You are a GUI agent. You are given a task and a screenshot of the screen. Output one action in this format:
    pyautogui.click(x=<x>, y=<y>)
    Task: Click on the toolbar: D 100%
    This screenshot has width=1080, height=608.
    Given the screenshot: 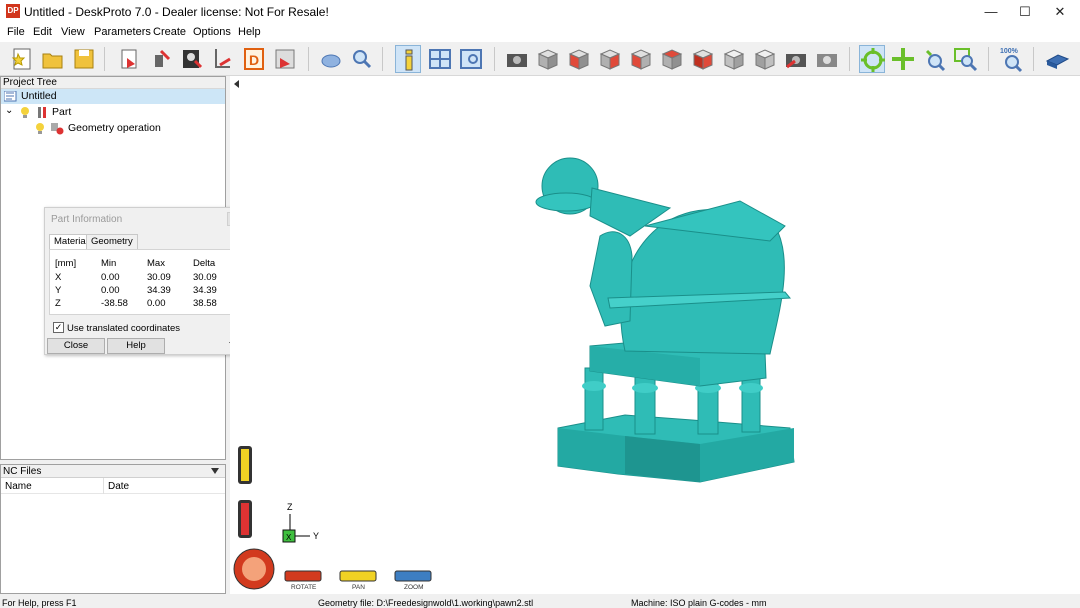 What is the action you would take?
    pyautogui.click(x=540, y=59)
    